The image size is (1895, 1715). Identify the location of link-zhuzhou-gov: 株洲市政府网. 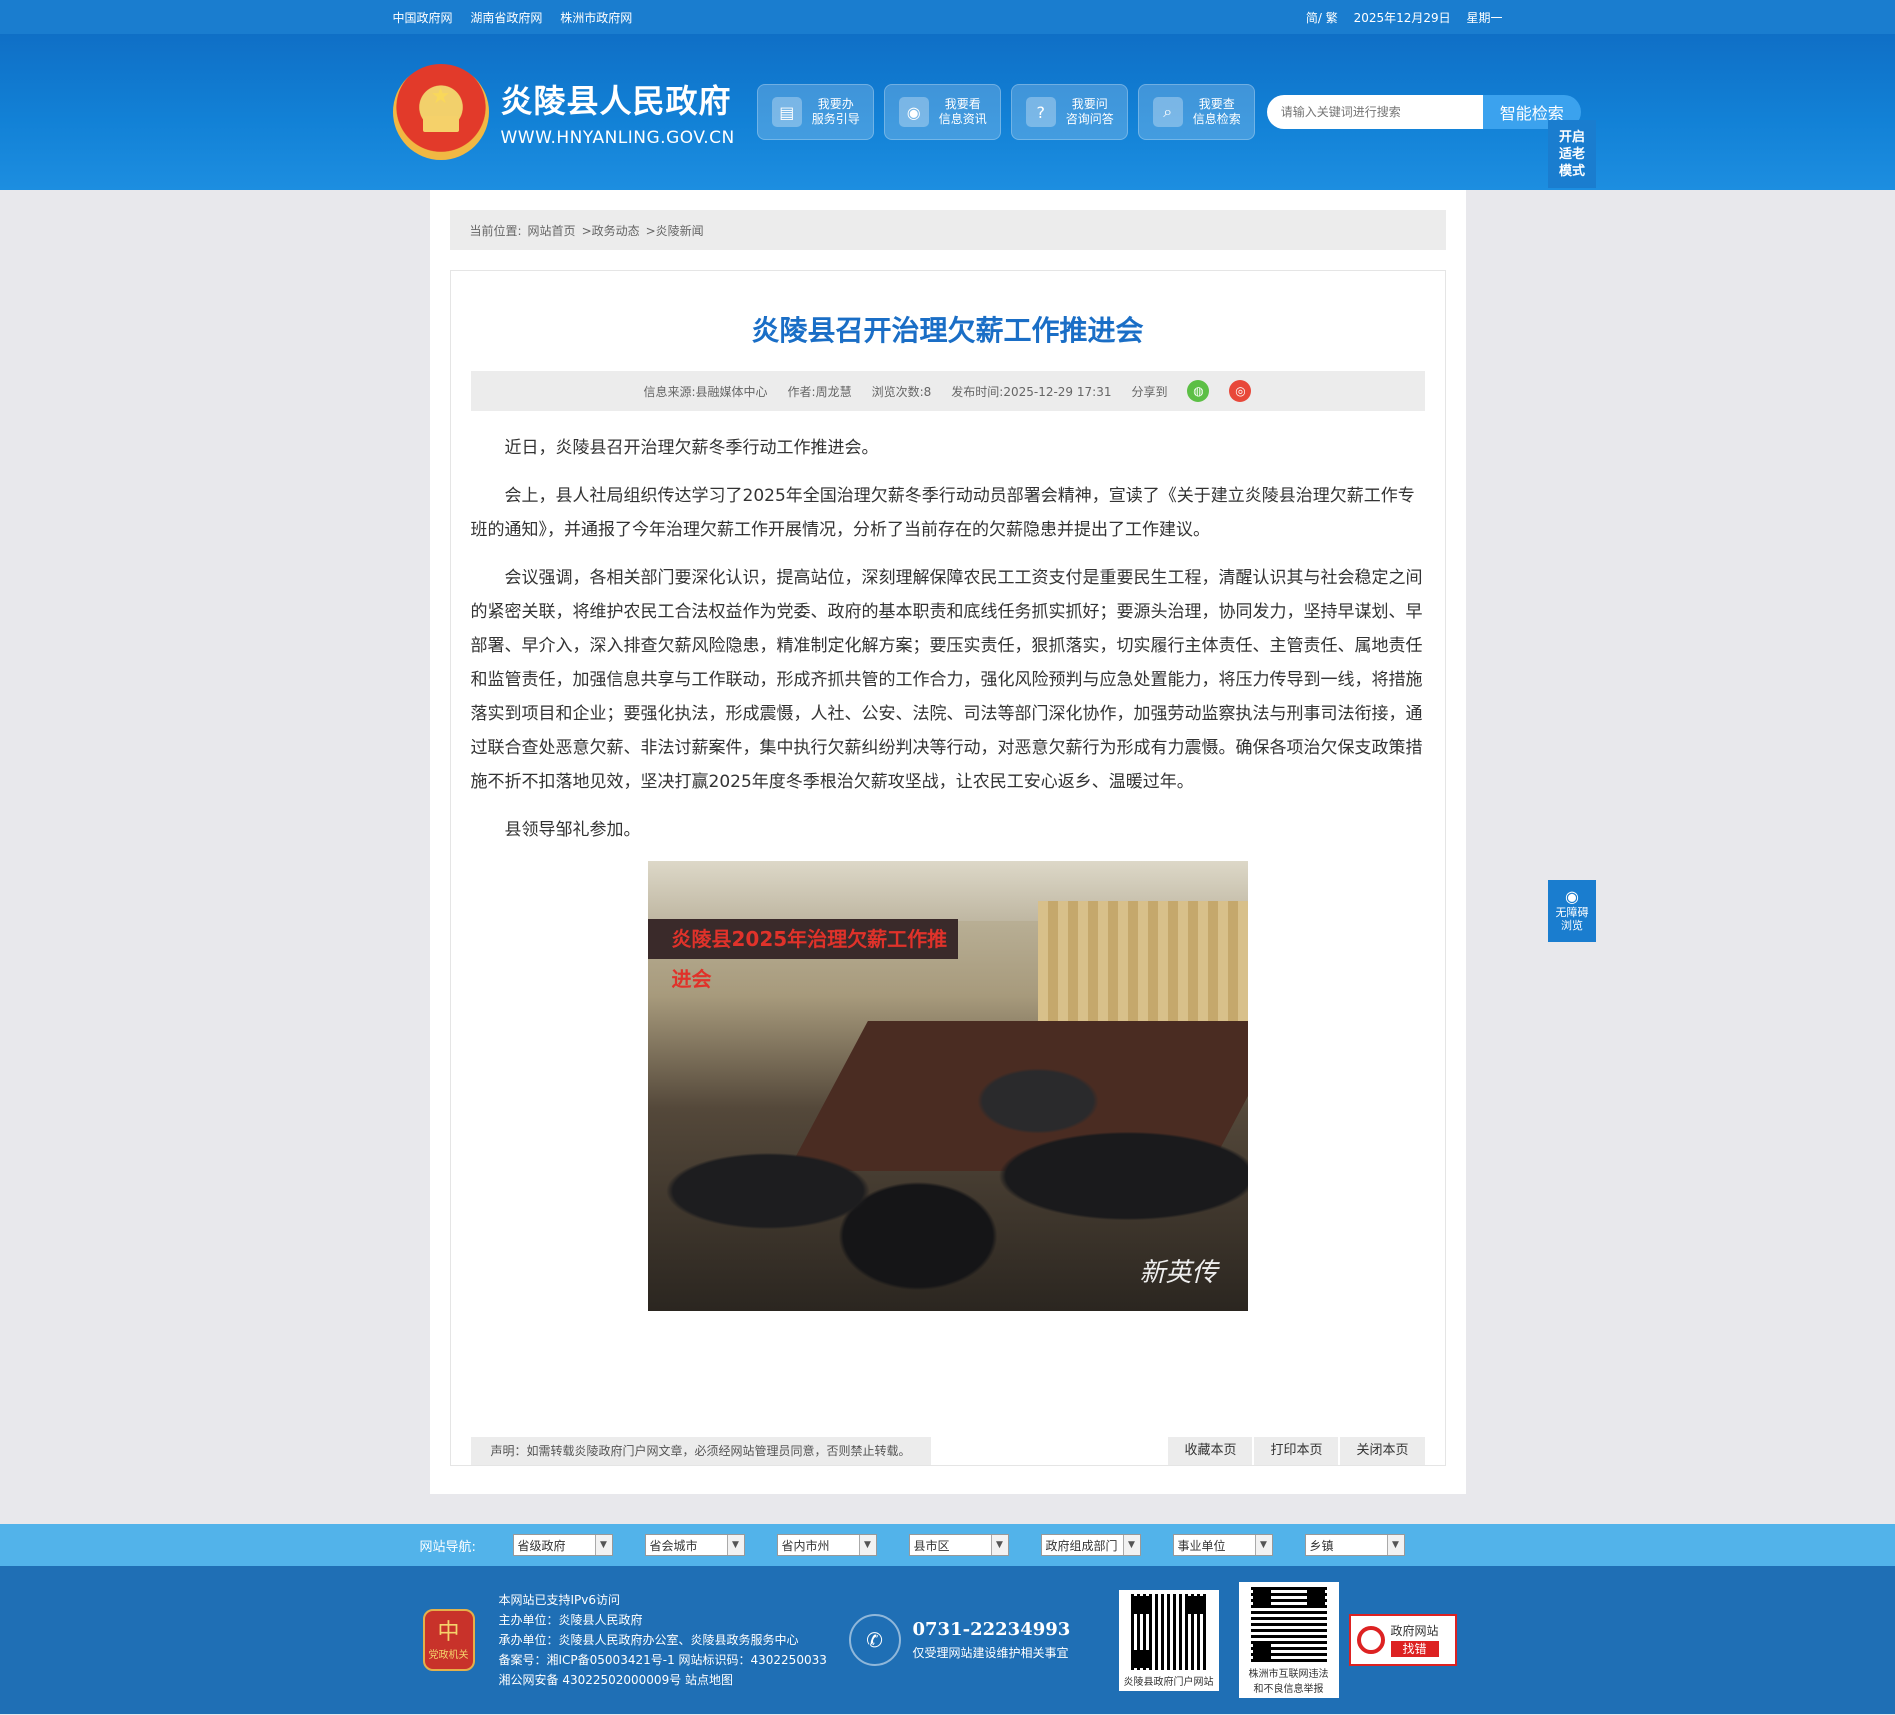
(596, 18).